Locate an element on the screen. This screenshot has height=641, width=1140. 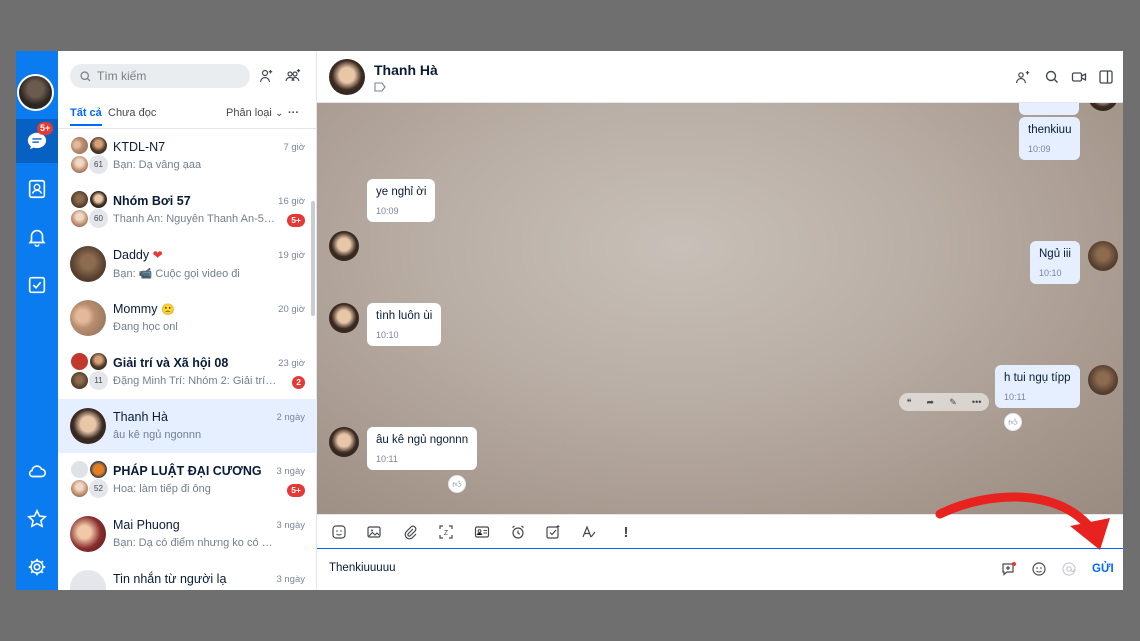
add-group-icon is located at coordinates (293, 75).